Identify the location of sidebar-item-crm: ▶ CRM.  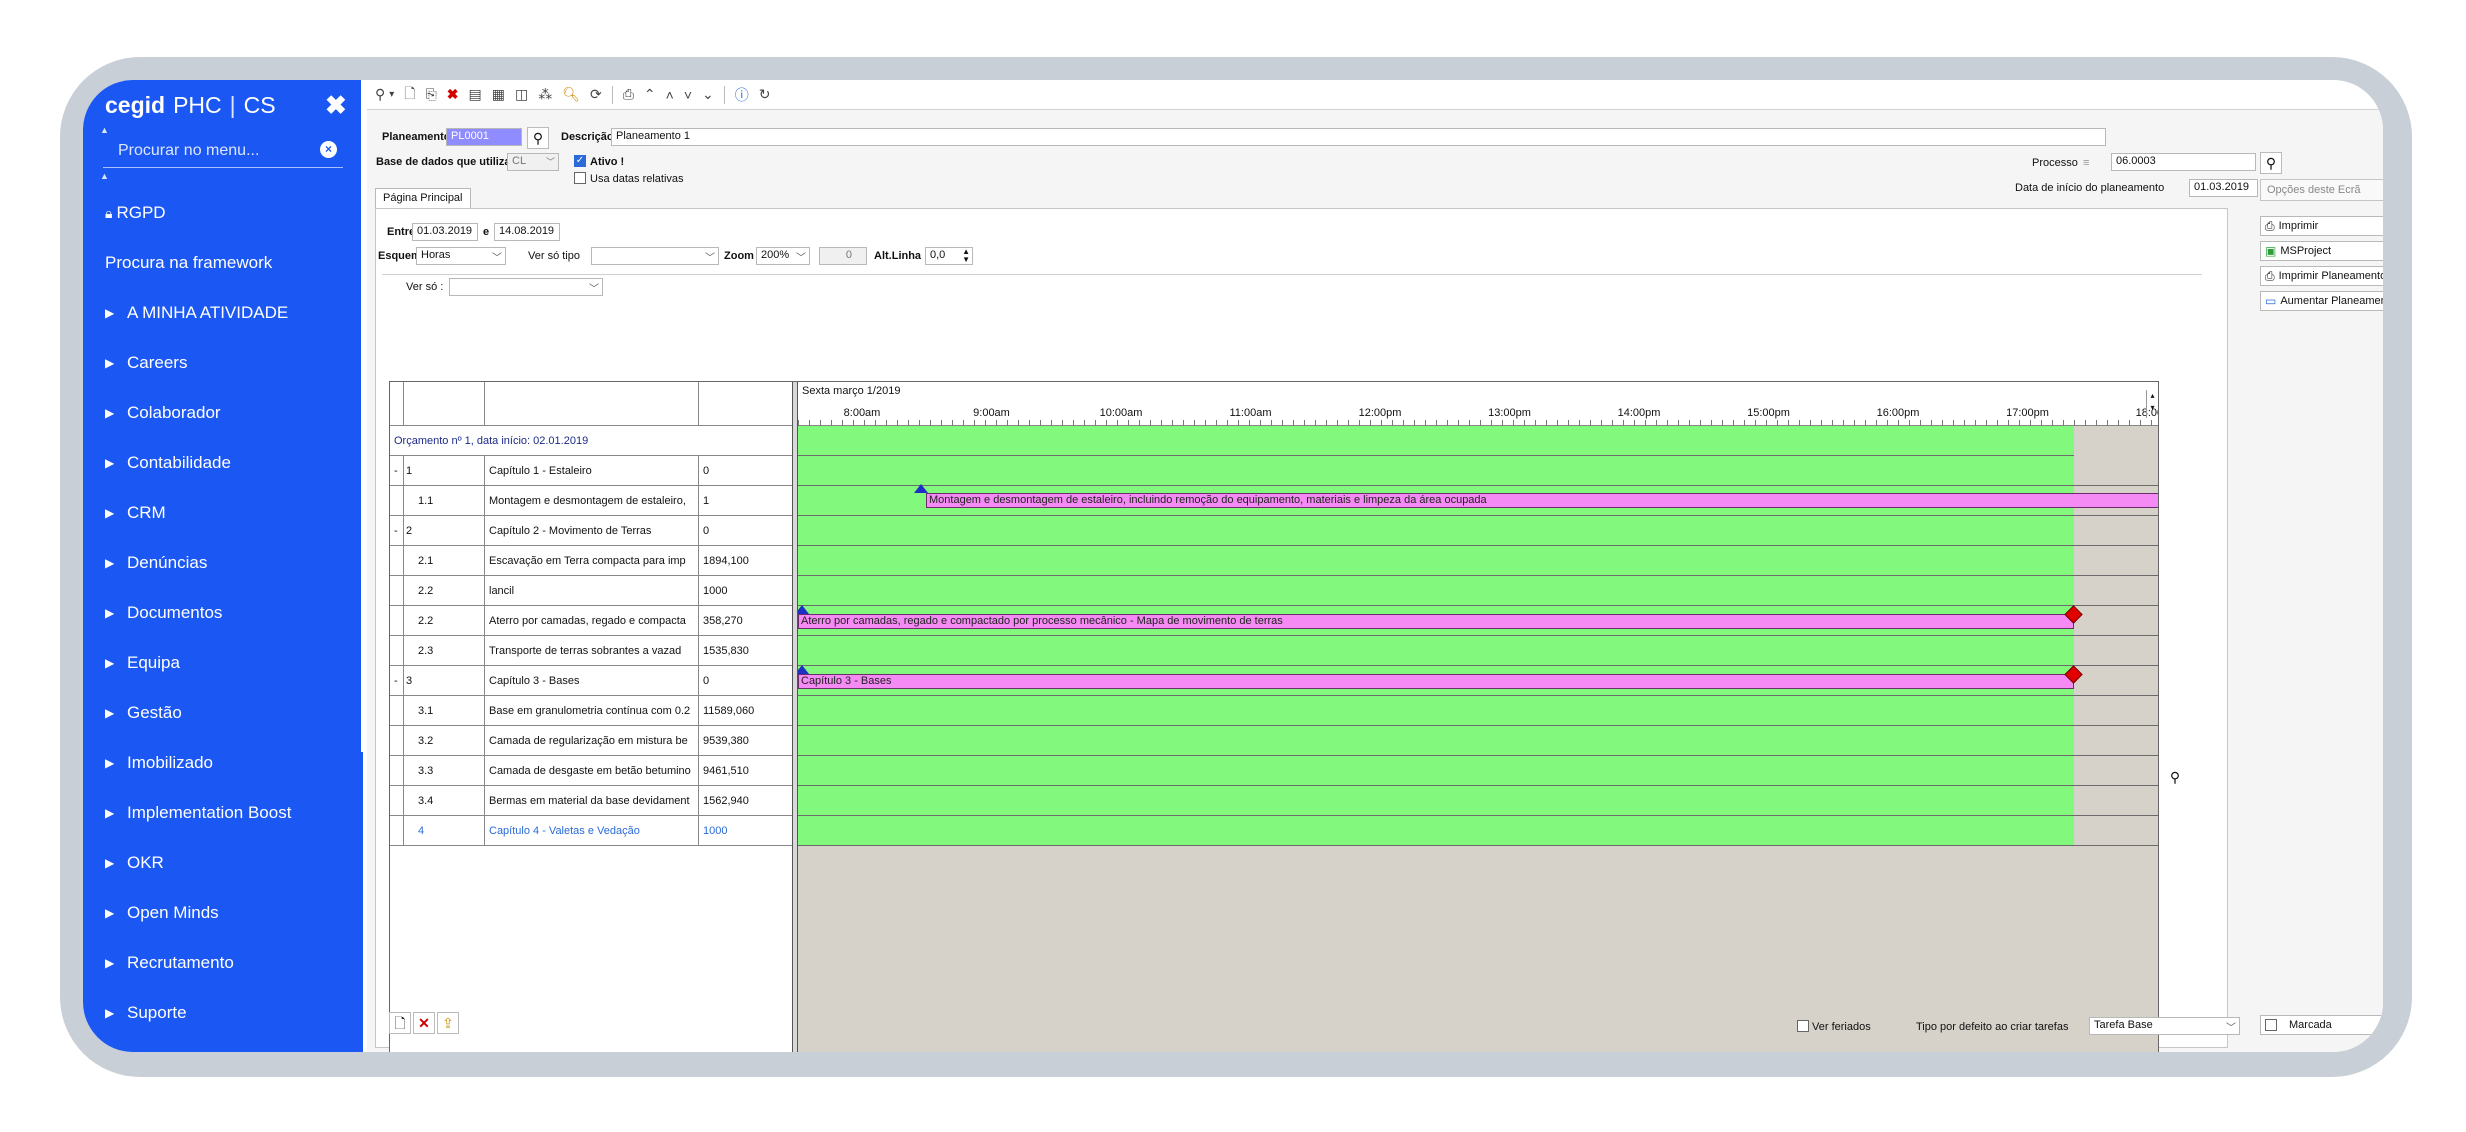
(135, 513).